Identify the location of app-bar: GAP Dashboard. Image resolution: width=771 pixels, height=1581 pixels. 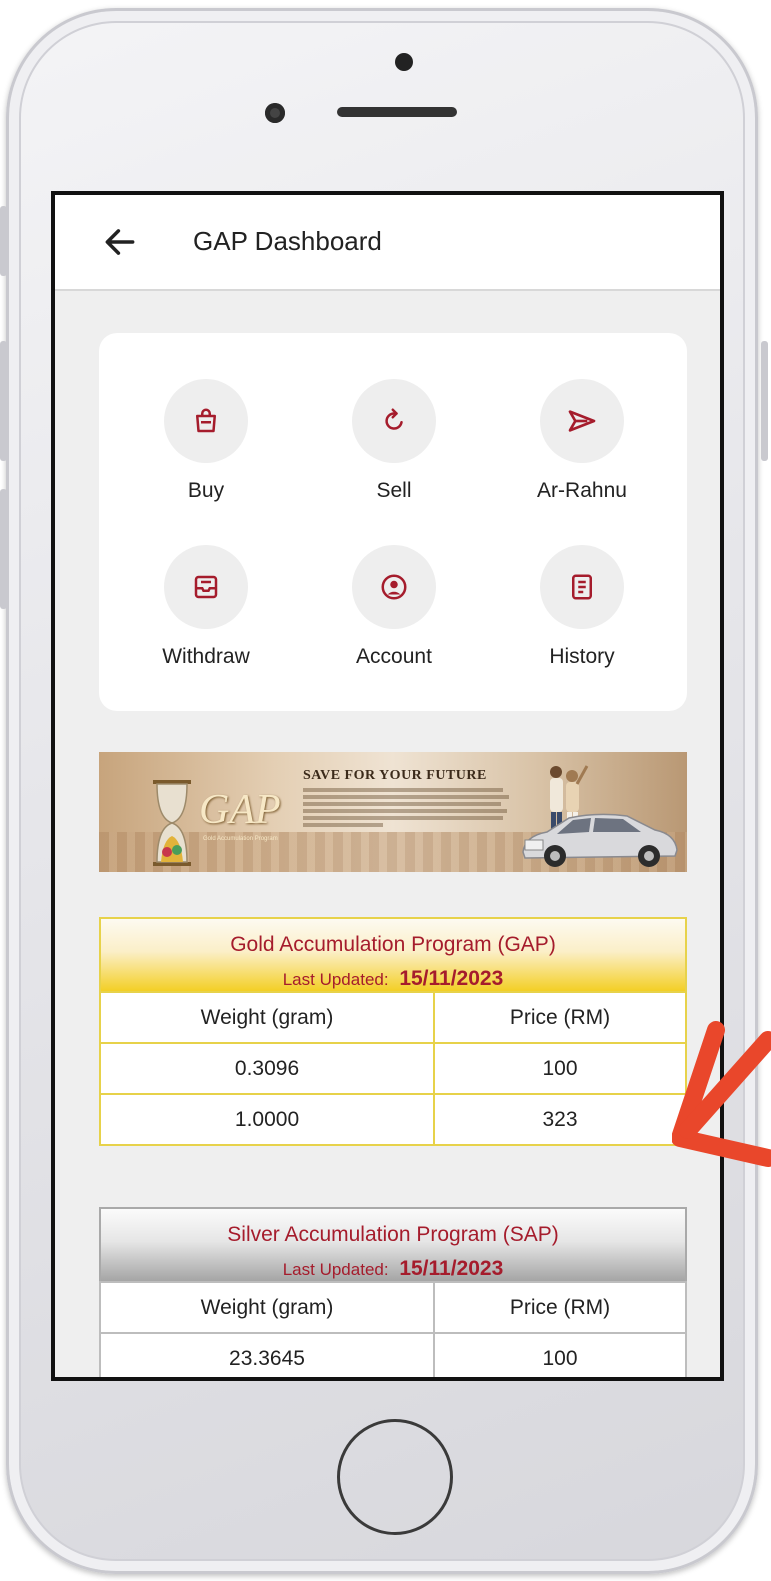
(387, 243).